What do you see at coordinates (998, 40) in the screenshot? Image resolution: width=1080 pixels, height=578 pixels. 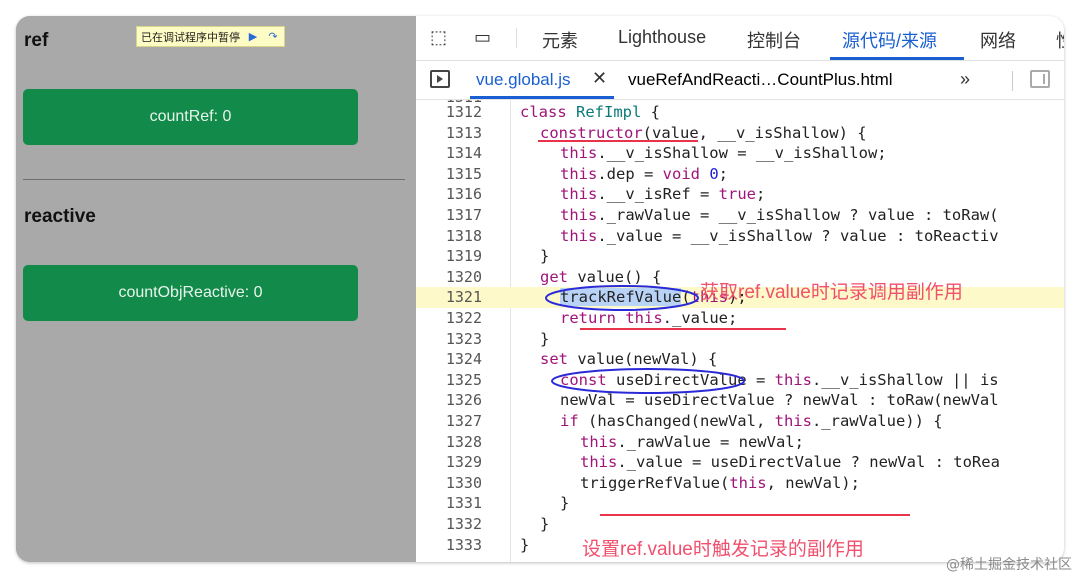 I see `tab-network: 网络` at bounding box center [998, 40].